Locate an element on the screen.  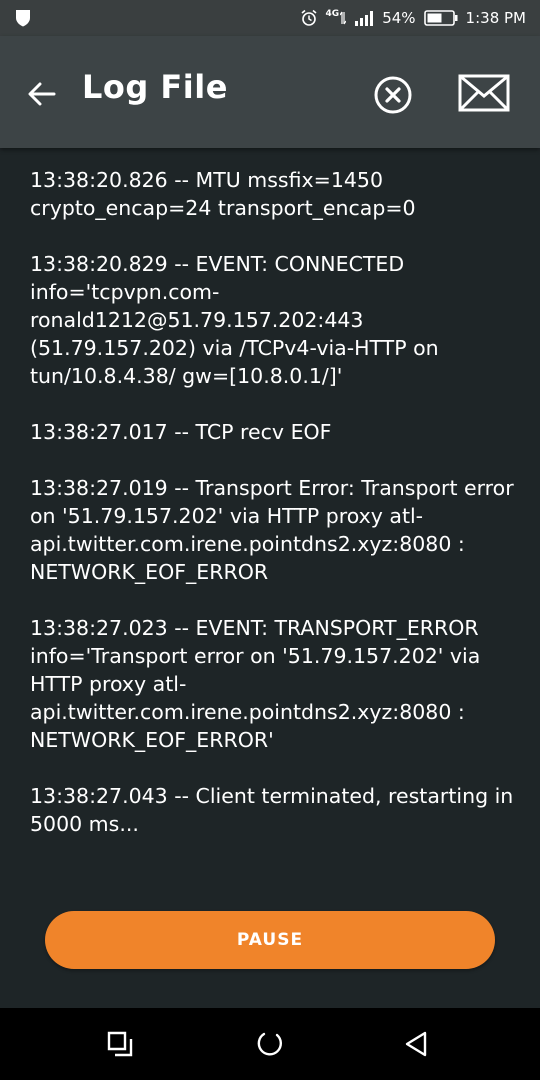
send-log-button is located at coordinates (484, 93).